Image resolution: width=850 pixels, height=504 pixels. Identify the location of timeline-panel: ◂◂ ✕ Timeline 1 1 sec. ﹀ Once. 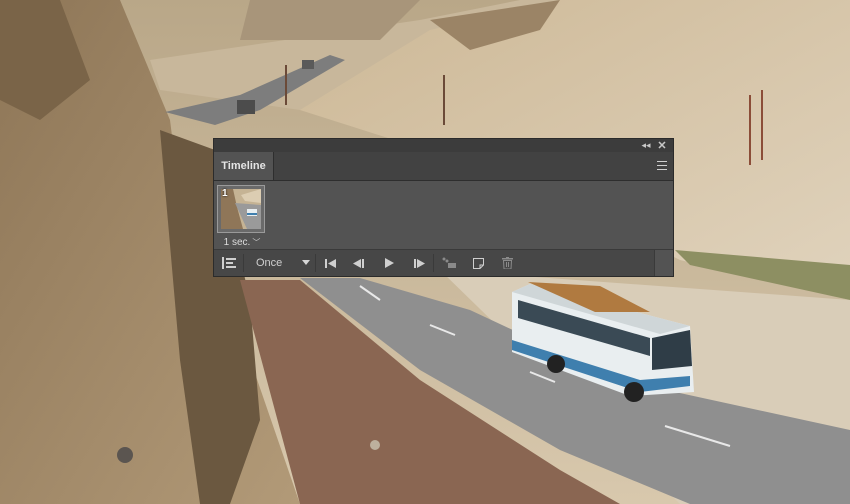
(443, 207).